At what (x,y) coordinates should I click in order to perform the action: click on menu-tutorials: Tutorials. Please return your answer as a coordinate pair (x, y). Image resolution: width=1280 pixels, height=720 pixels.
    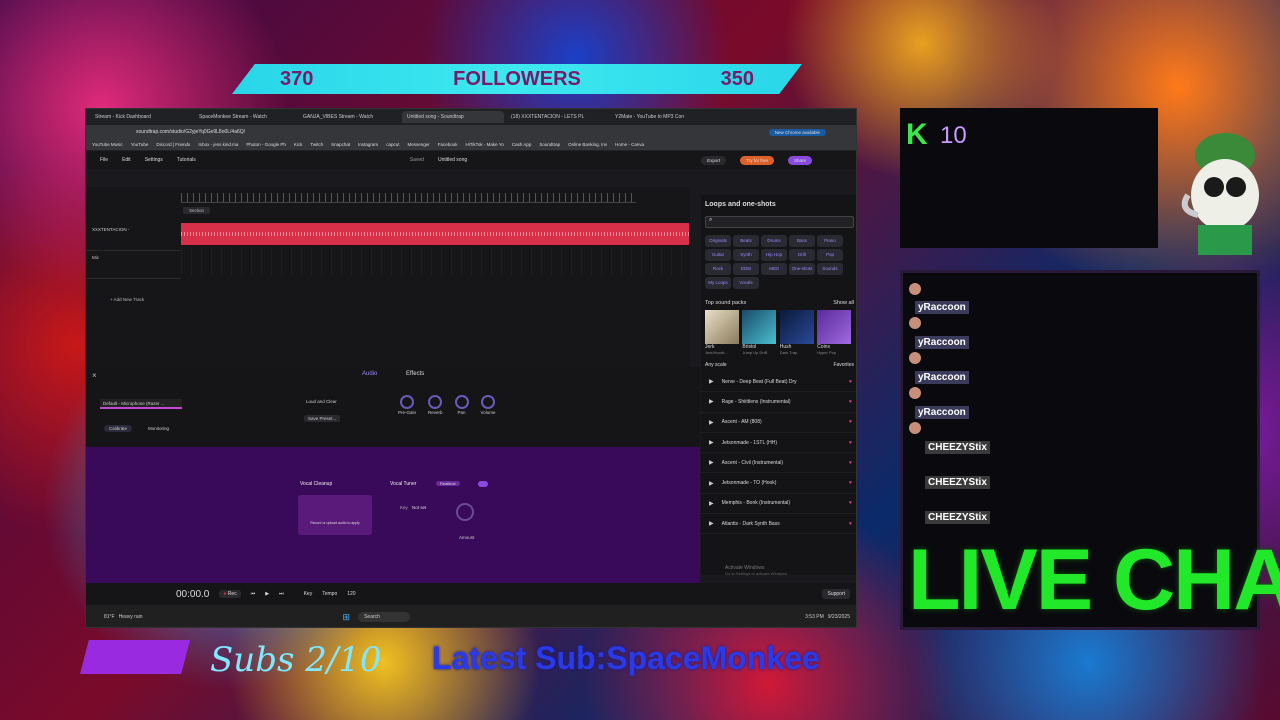
    Looking at the image, I should click on (186, 160).